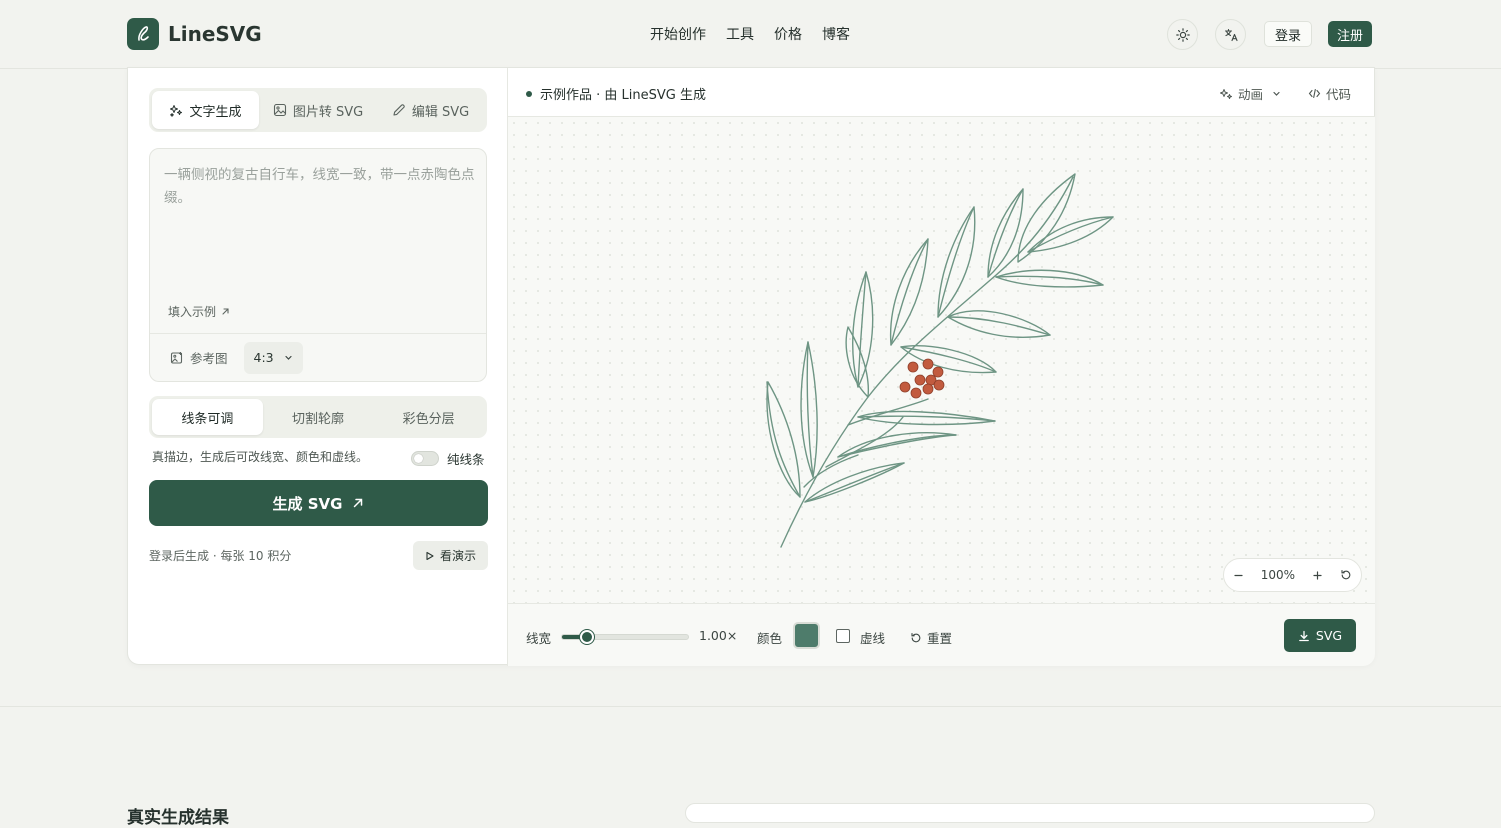 The width and height of the screenshot is (1501, 828). Describe the element at coordinates (1304, 635) in the screenshot. I see `download-icon` at that location.